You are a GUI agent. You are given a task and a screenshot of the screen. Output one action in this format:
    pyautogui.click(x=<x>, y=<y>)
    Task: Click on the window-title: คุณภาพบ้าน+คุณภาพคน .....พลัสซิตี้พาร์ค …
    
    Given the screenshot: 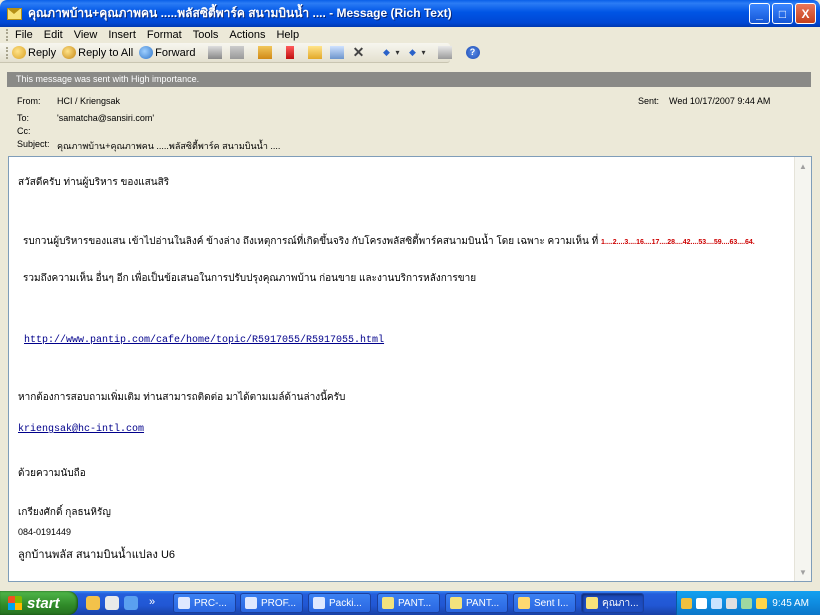 What is the action you would take?
    pyautogui.click(x=240, y=13)
    